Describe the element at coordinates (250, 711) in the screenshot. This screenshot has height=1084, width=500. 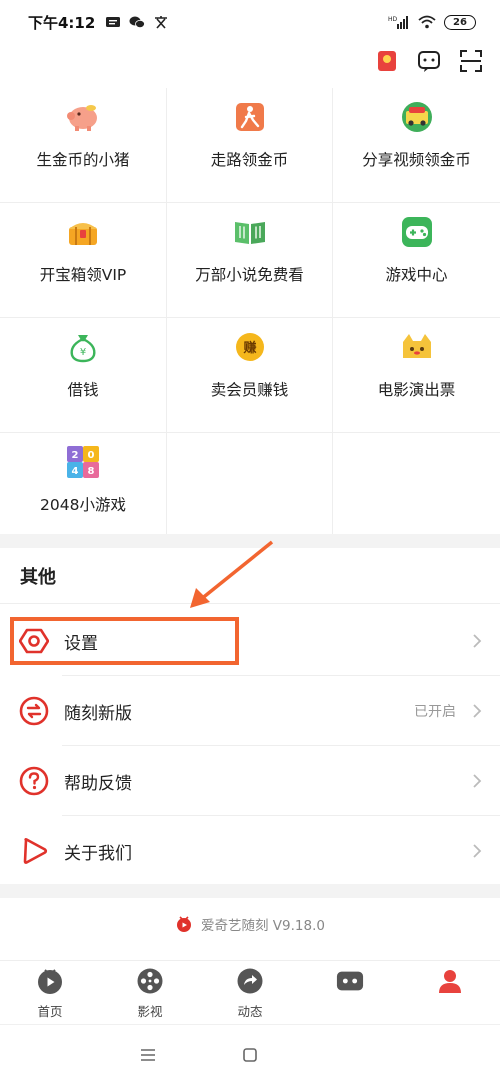
I see `new-version-row: 随刻新版 已开启` at that location.